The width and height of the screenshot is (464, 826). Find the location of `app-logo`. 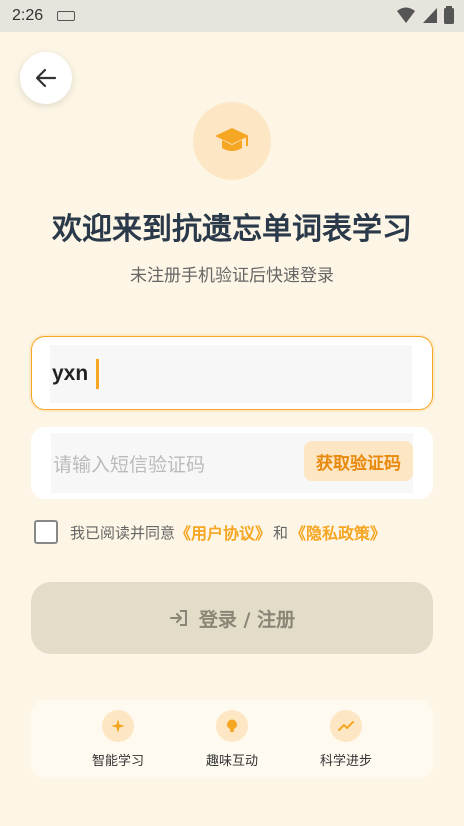

app-logo is located at coordinates (232, 141).